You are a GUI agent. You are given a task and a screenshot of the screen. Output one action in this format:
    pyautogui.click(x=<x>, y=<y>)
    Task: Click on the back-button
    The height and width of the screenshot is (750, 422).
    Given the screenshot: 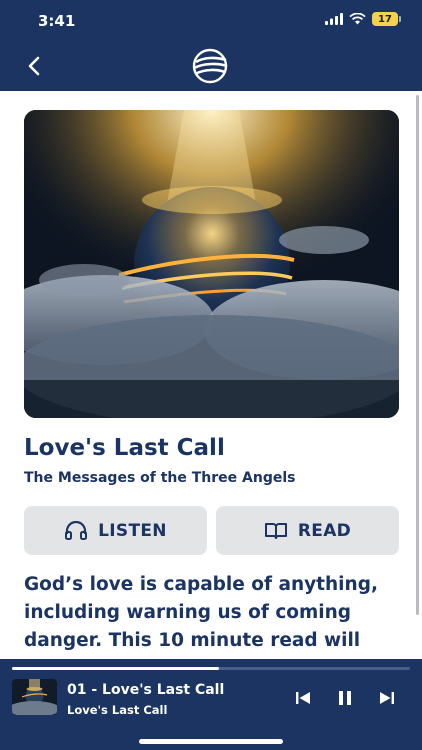 What is the action you would take?
    pyautogui.click(x=34, y=66)
    